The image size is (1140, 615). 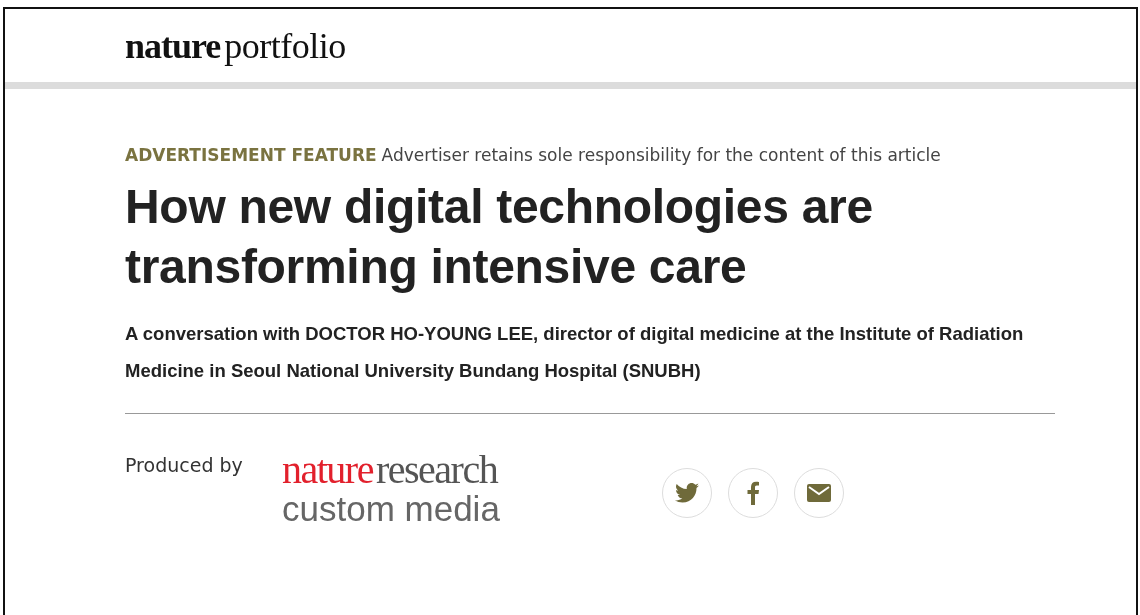 I want to click on article-subtitle: A conversation with DOCTOR HO-YOUNG LEE, director of digital medicine at the Institute of Radiation Medicine in Seoul National University Bundang Hospital (SNUBH), so click(x=575, y=352).